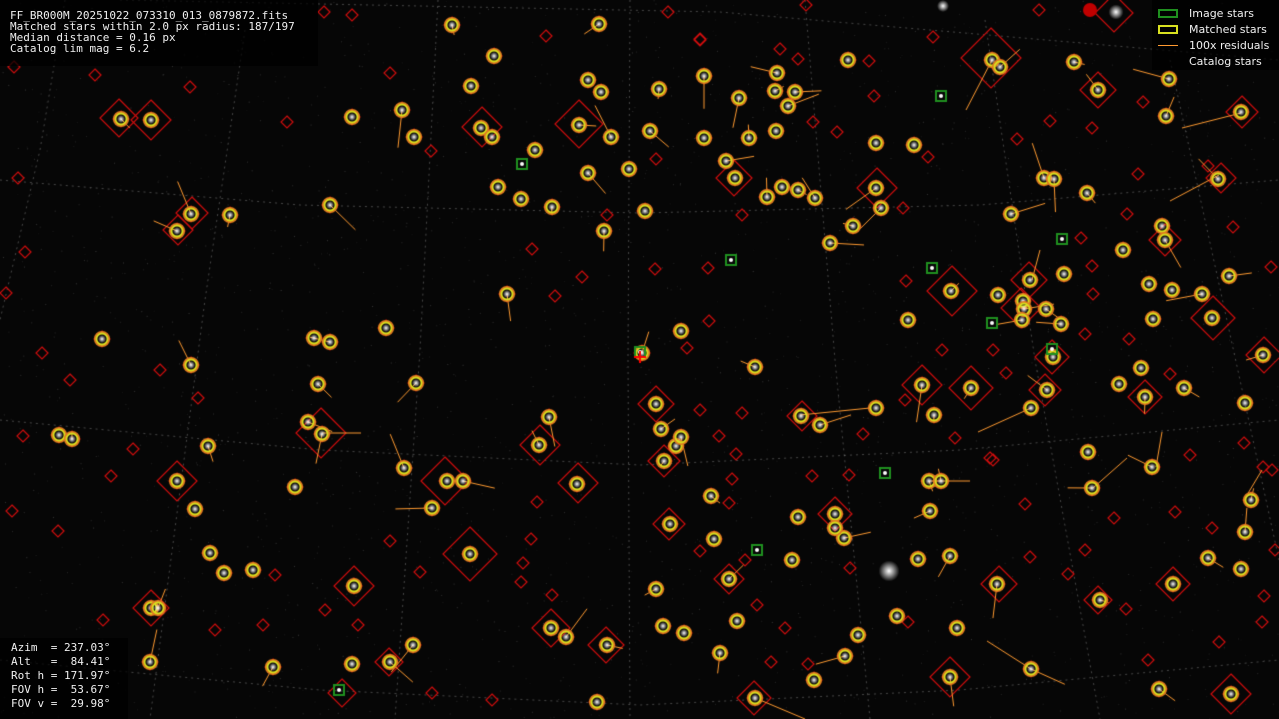 Image resolution: width=1279 pixels, height=719 pixels. I want to click on legend-catalog-stars: Catalog stars, so click(1215, 62).